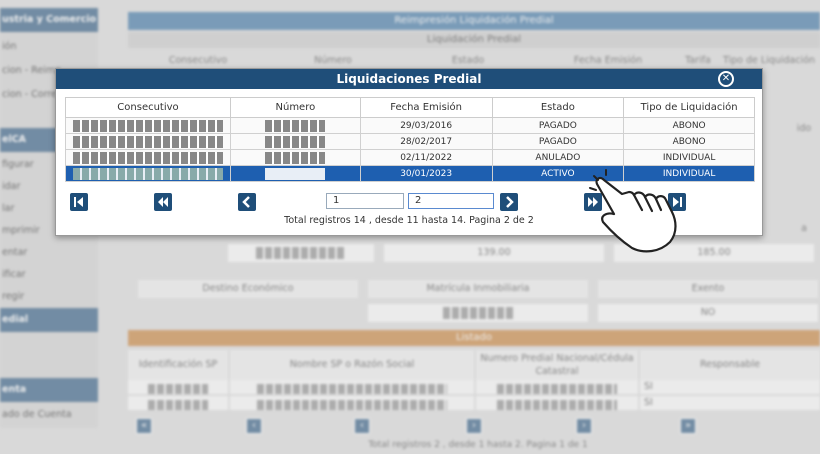  I want to click on table-row: 29/03/2016 PAGADO ABONO, so click(410, 125).